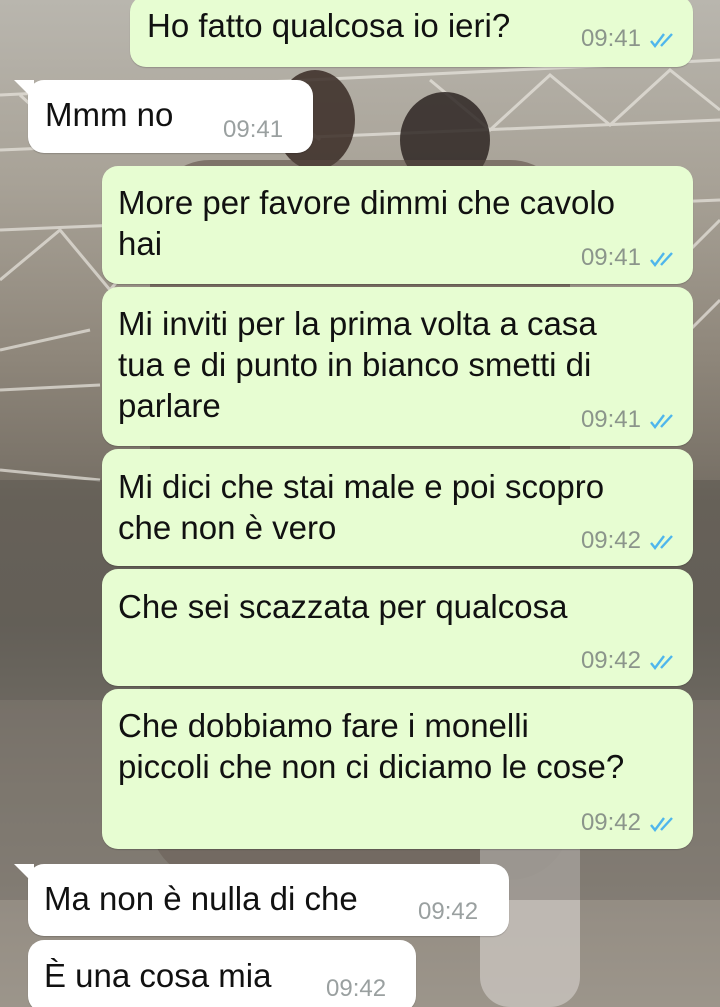 The width and height of the screenshot is (720, 1007). What do you see at coordinates (367, 223) in the screenshot?
I see `message-text: More per favore dimmi che cavolo hai` at bounding box center [367, 223].